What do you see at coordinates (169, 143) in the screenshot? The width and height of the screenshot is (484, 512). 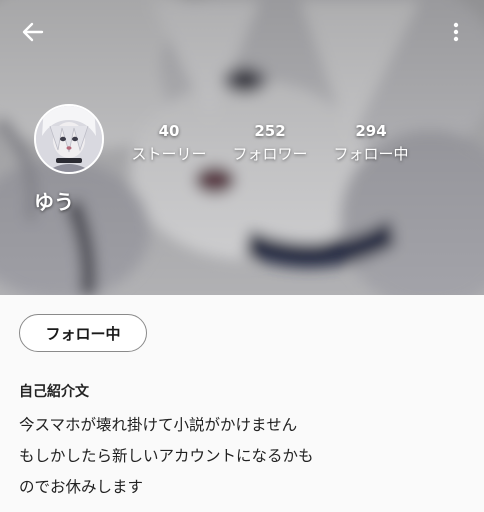 I see `stat-stories: 40 ストーリー` at bounding box center [169, 143].